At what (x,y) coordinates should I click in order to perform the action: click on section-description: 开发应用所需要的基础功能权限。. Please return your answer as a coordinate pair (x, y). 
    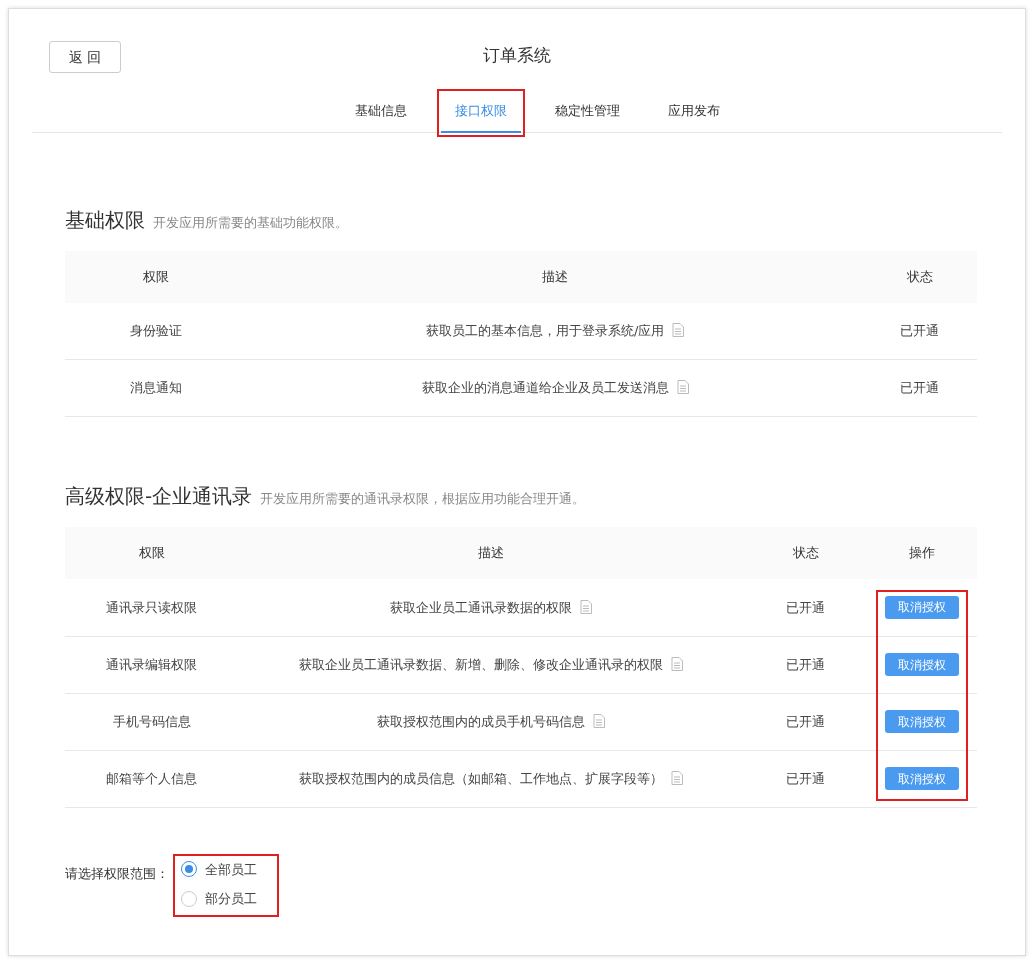
    Looking at the image, I should click on (250, 222).